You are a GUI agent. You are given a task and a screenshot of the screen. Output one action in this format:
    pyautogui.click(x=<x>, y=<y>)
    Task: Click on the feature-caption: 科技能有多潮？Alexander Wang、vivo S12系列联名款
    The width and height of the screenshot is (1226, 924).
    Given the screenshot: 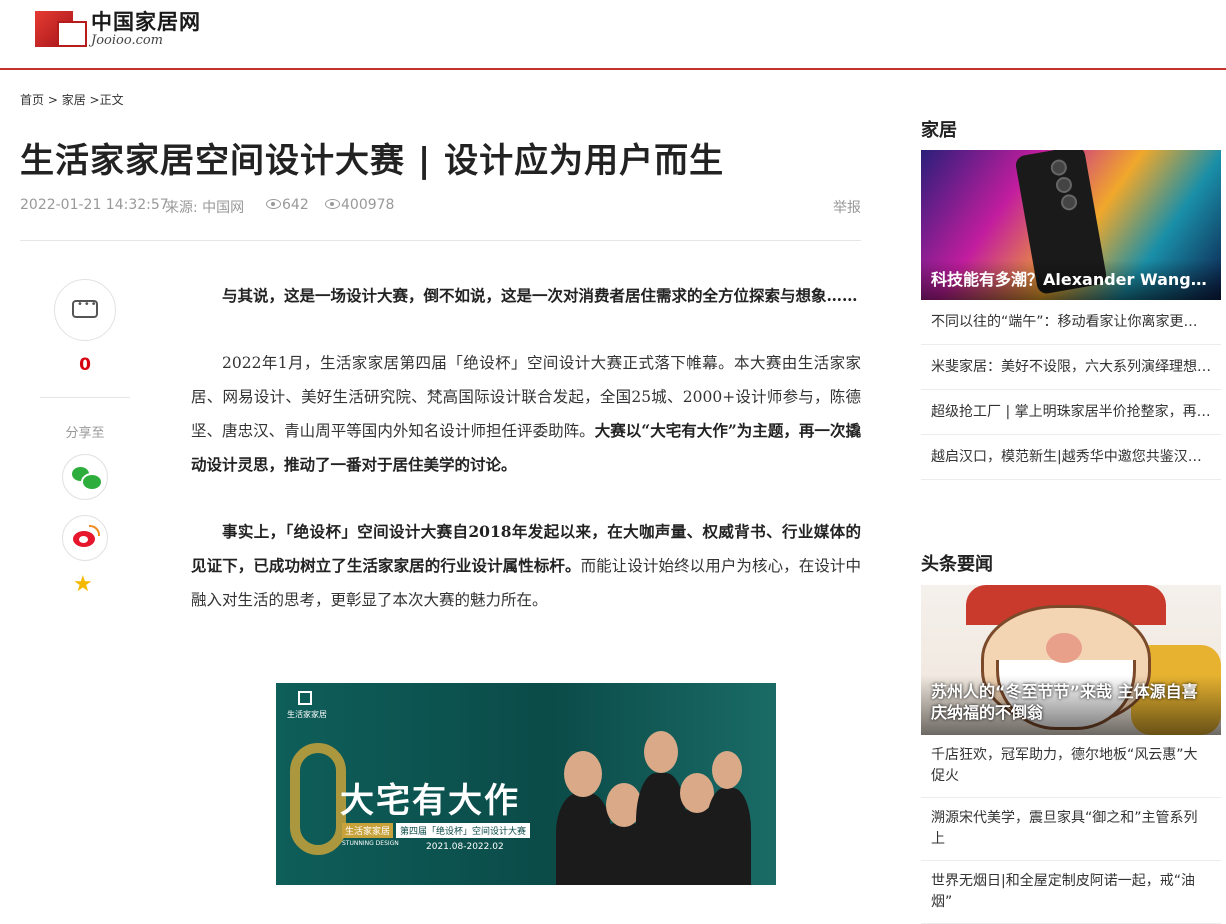 What is the action you would take?
    pyautogui.click(x=1071, y=280)
    